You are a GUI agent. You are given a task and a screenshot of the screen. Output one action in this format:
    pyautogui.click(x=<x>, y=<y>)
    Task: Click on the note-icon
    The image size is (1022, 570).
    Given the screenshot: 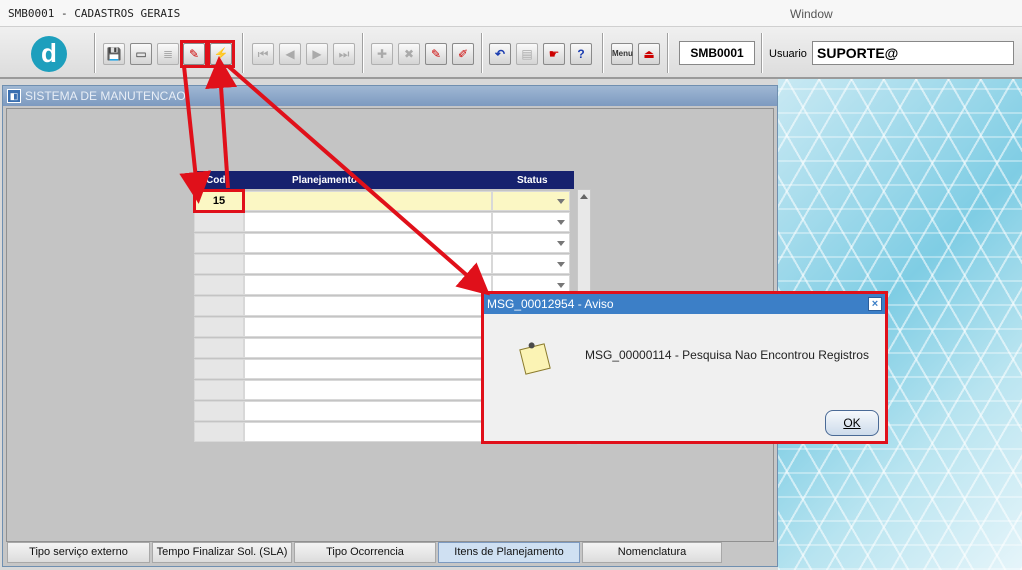 What is the action you would take?
    pyautogui.click(x=535, y=359)
    